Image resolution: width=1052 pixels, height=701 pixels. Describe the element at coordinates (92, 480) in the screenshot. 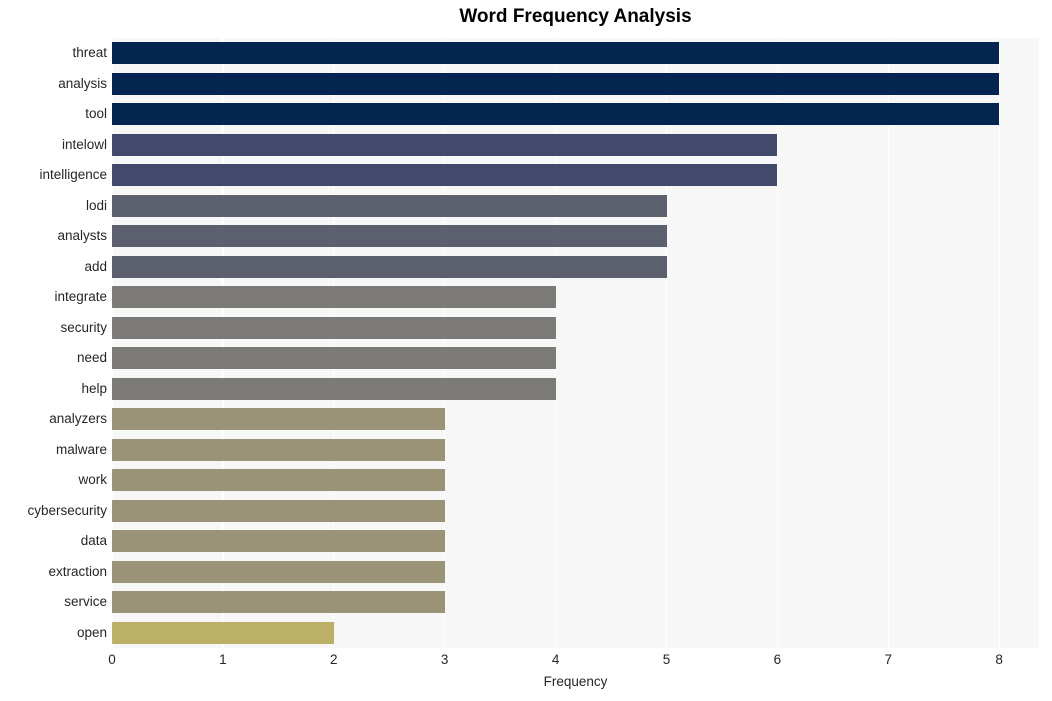

I see `y-tick-label-work: work` at that location.